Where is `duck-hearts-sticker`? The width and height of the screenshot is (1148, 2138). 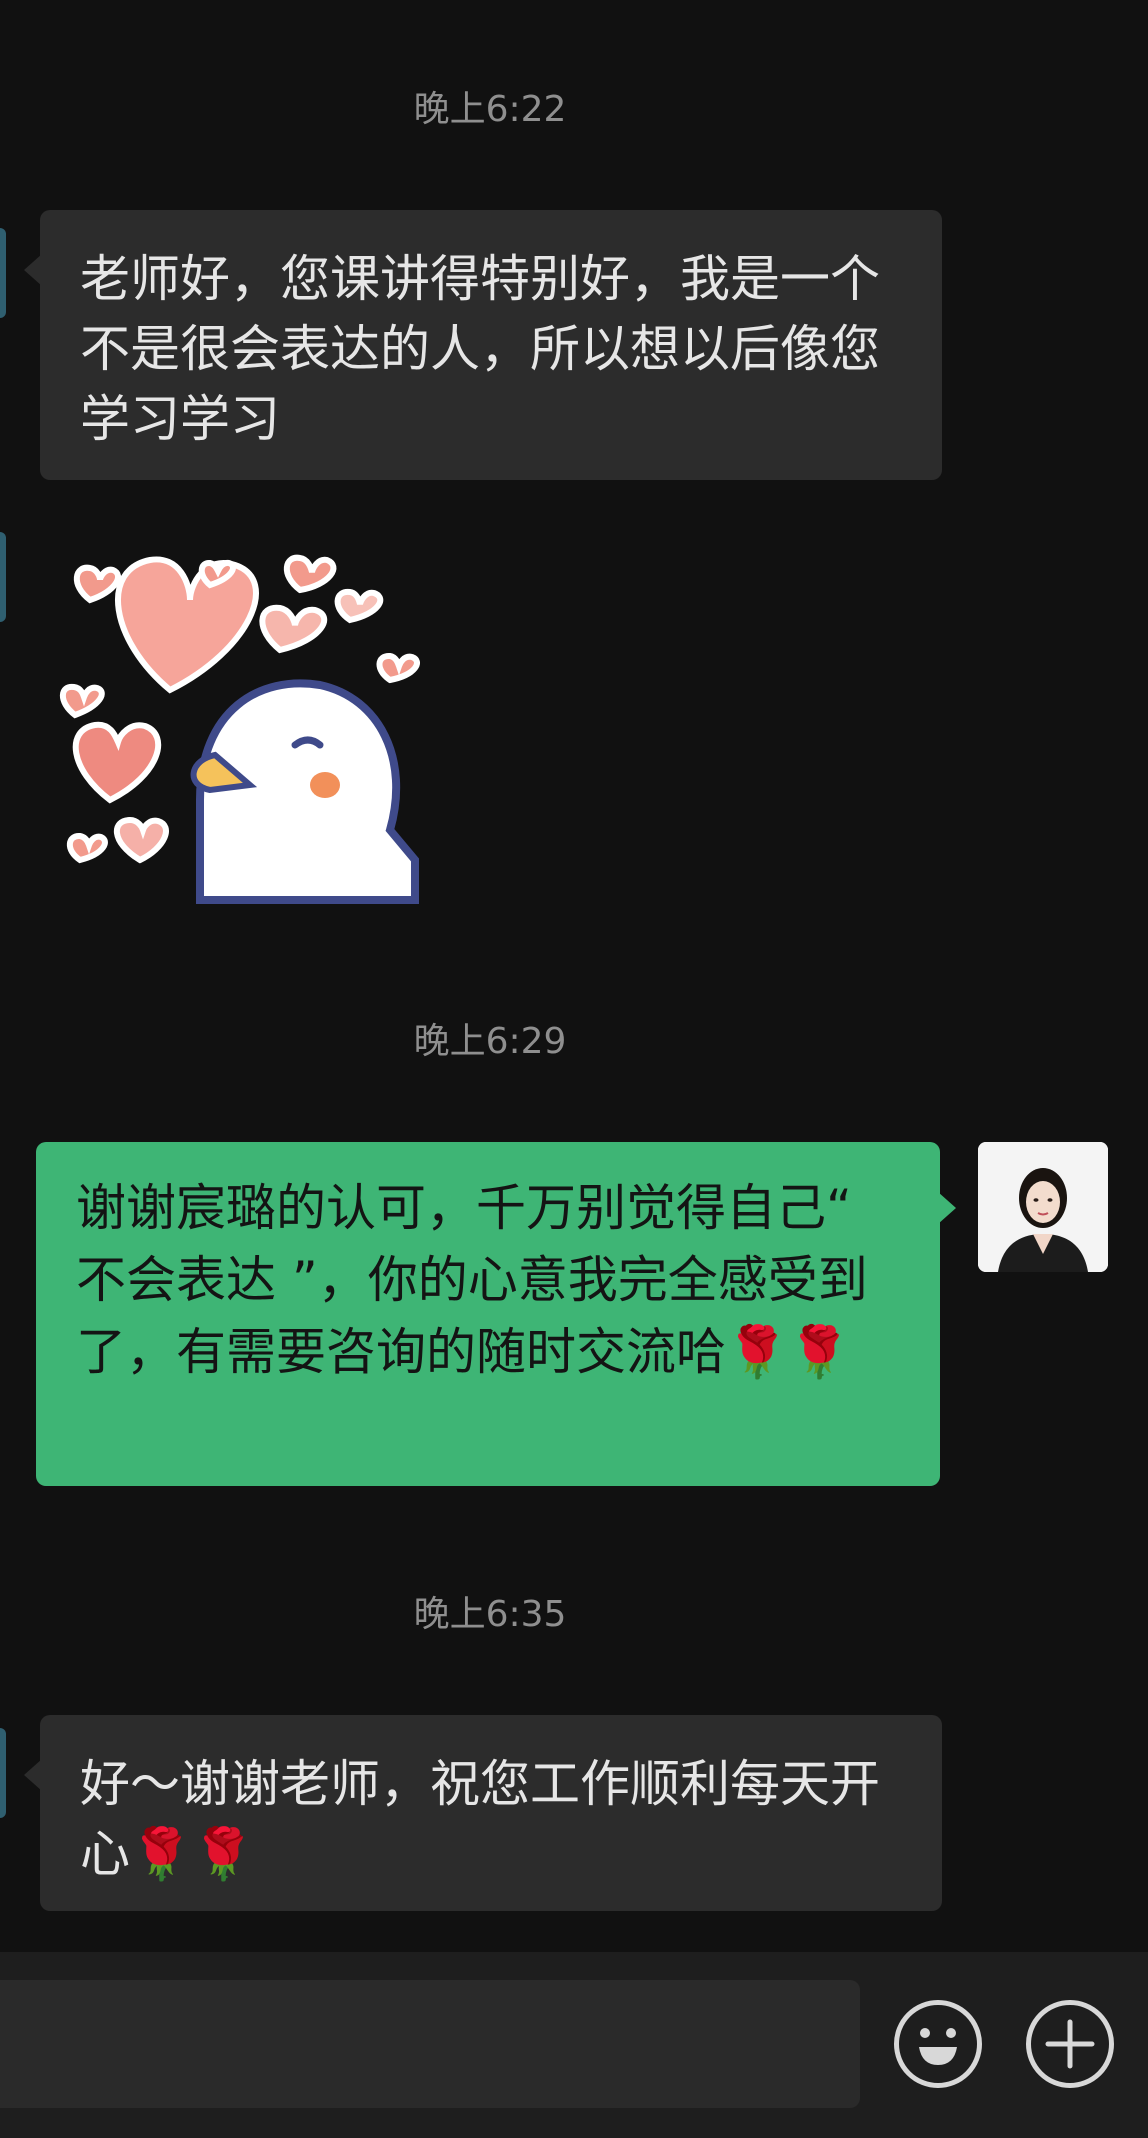
duck-hearts-sticker is located at coordinates (240, 720).